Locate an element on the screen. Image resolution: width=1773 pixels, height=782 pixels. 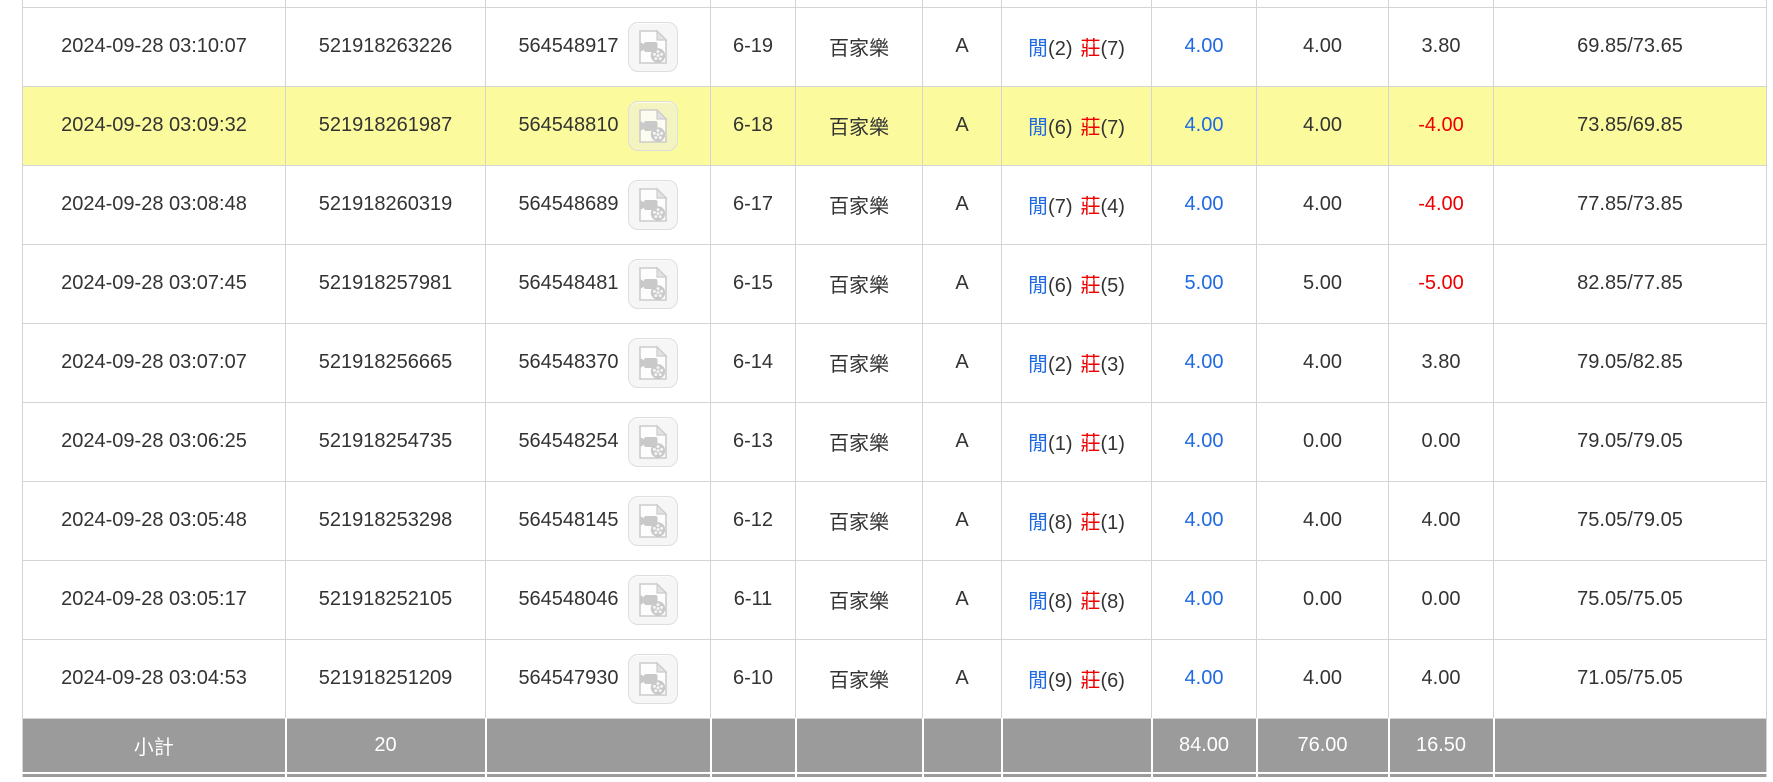
cell-shoe-round: 6-12 is located at coordinates (753, 520).